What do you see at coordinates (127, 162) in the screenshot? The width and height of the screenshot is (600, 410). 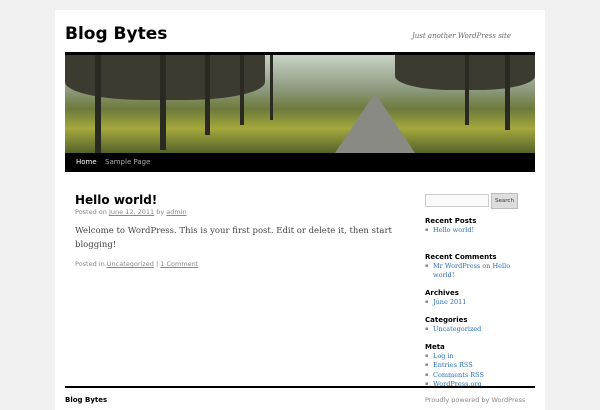 I see `nav-sample-page: Sample Page` at bounding box center [127, 162].